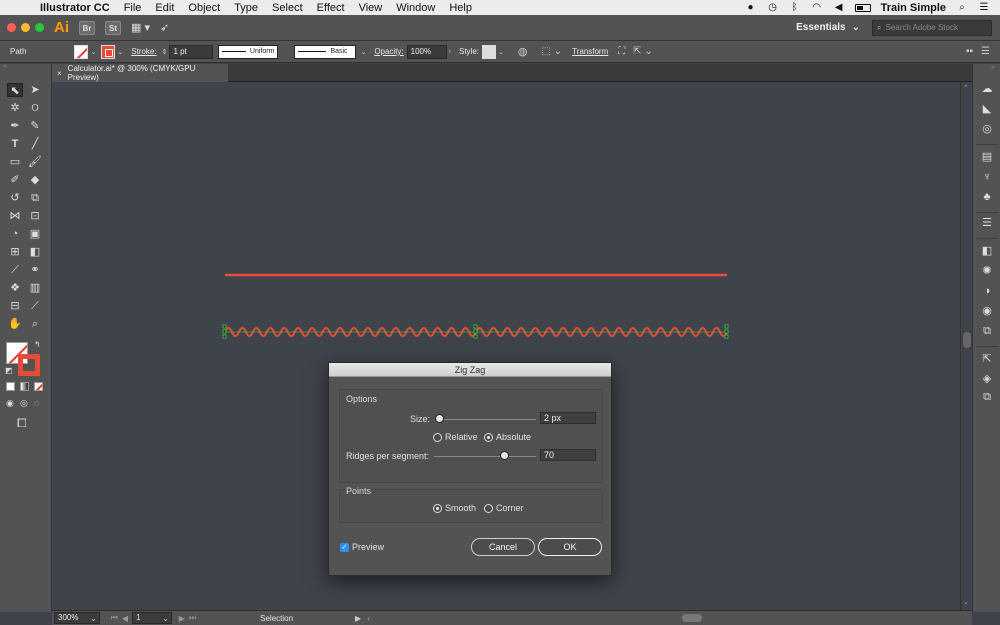 This screenshot has width=1000, height=625. Describe the element at coordinates (795, 7) in the screenshot. I see `bluetooth-icon: ᛒ` at that location.